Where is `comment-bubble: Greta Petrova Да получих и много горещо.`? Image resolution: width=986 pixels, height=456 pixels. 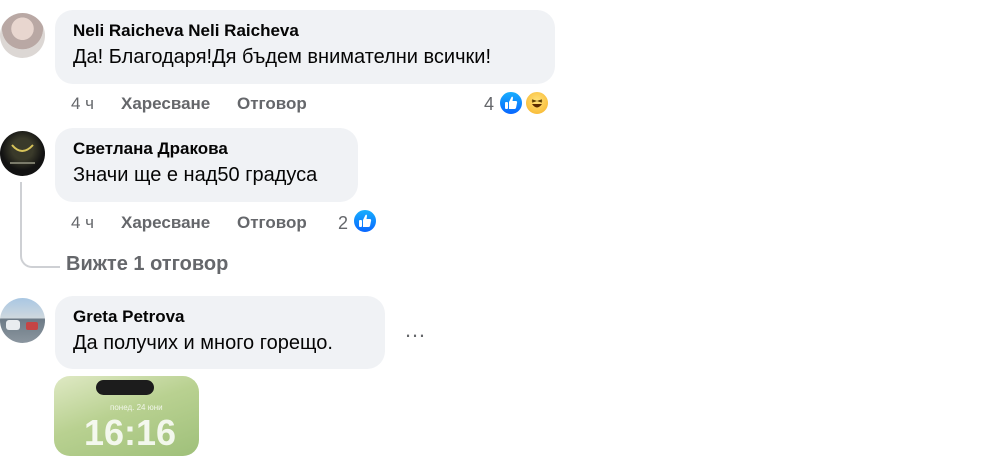
comment-bubble: Greta Petrova Да получих и много горещо. is located at coordinates (220, 332).